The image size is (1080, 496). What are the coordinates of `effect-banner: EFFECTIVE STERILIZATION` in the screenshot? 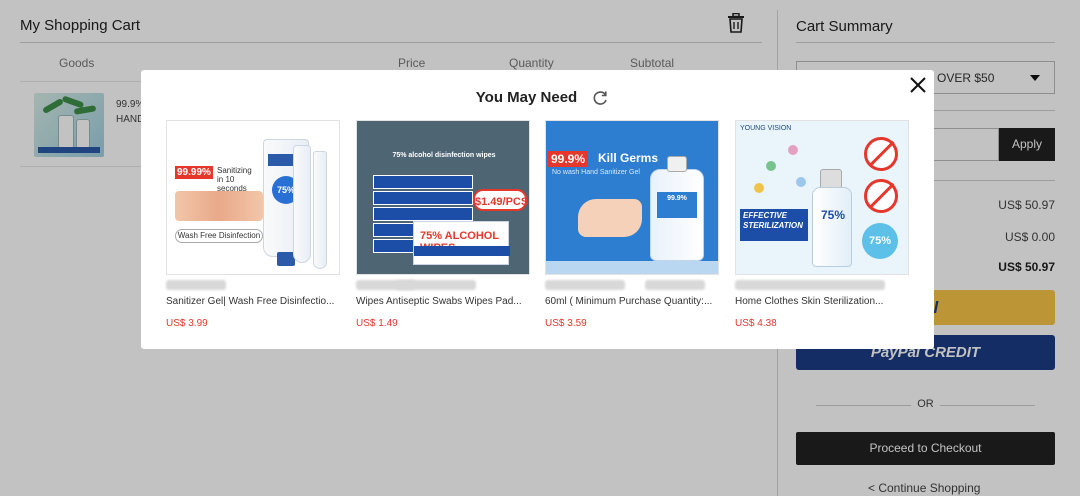 It's located at (774, 225).